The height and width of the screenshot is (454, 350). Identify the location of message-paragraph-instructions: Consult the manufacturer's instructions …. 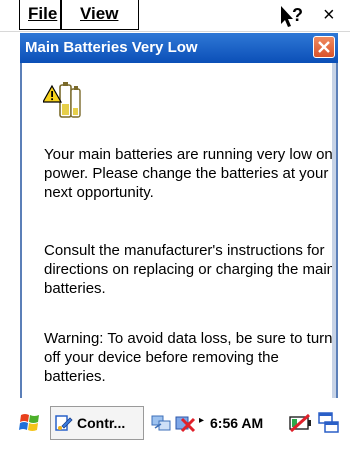
(189, 269).